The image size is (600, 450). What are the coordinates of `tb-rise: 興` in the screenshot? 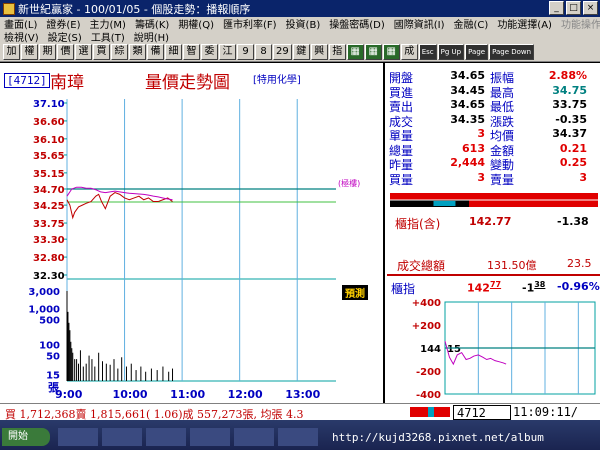 It's located at (319, 52).